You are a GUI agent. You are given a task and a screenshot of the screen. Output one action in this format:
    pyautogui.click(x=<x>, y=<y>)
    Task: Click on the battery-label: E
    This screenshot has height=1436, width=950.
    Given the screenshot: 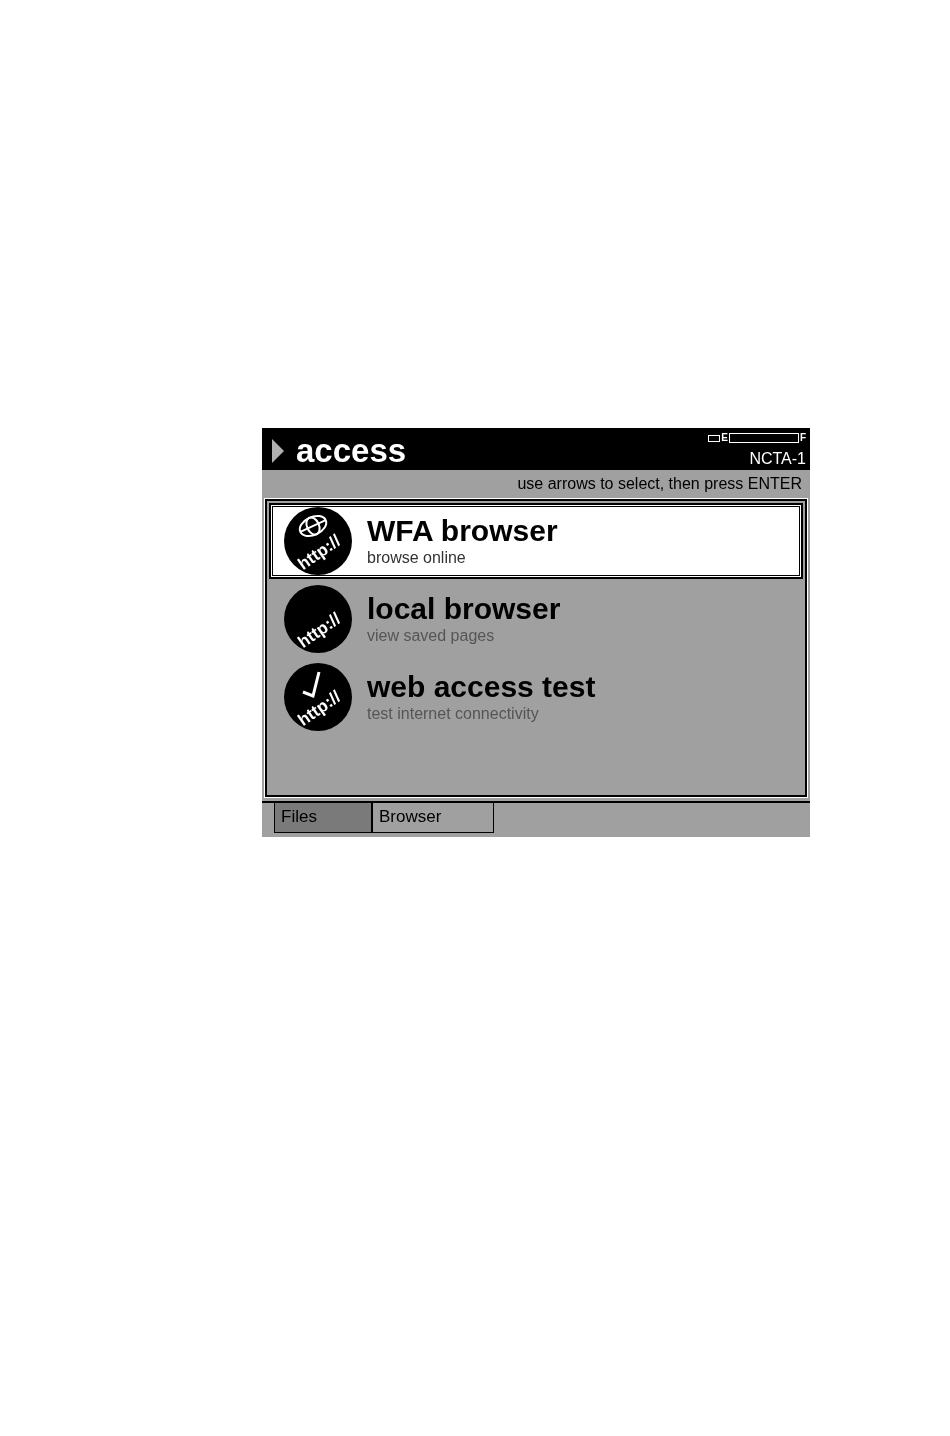 What is the action you would take?
    pyautogui.click(x=724, y=438)
    